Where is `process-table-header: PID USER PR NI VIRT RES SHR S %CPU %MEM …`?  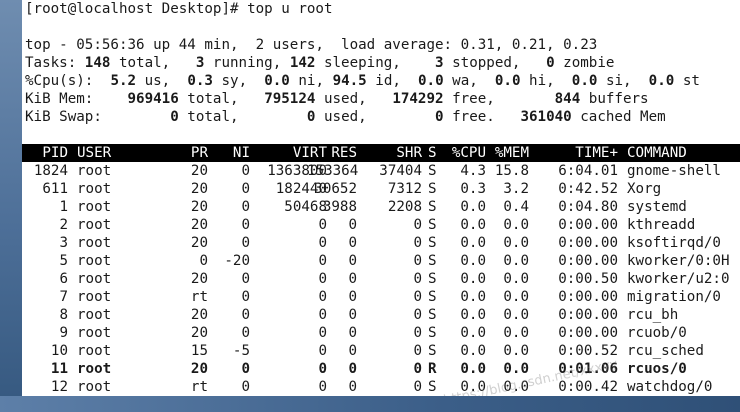 process-table-header: PID USER PR NI VIRT RES SHR S %CPU %MEM … is located at coordinates (381, 153).